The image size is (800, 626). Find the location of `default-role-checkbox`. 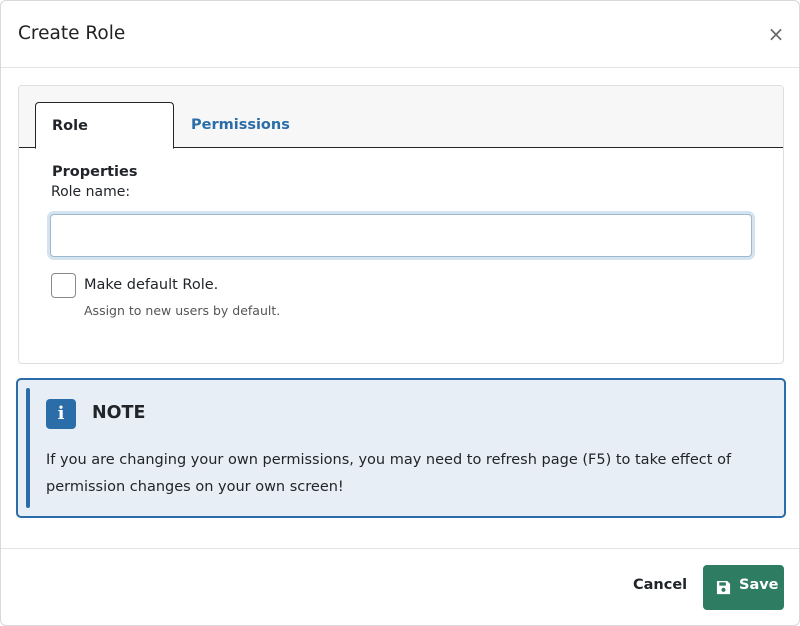

default-role-checkbox is located at coordinates (63, 285).